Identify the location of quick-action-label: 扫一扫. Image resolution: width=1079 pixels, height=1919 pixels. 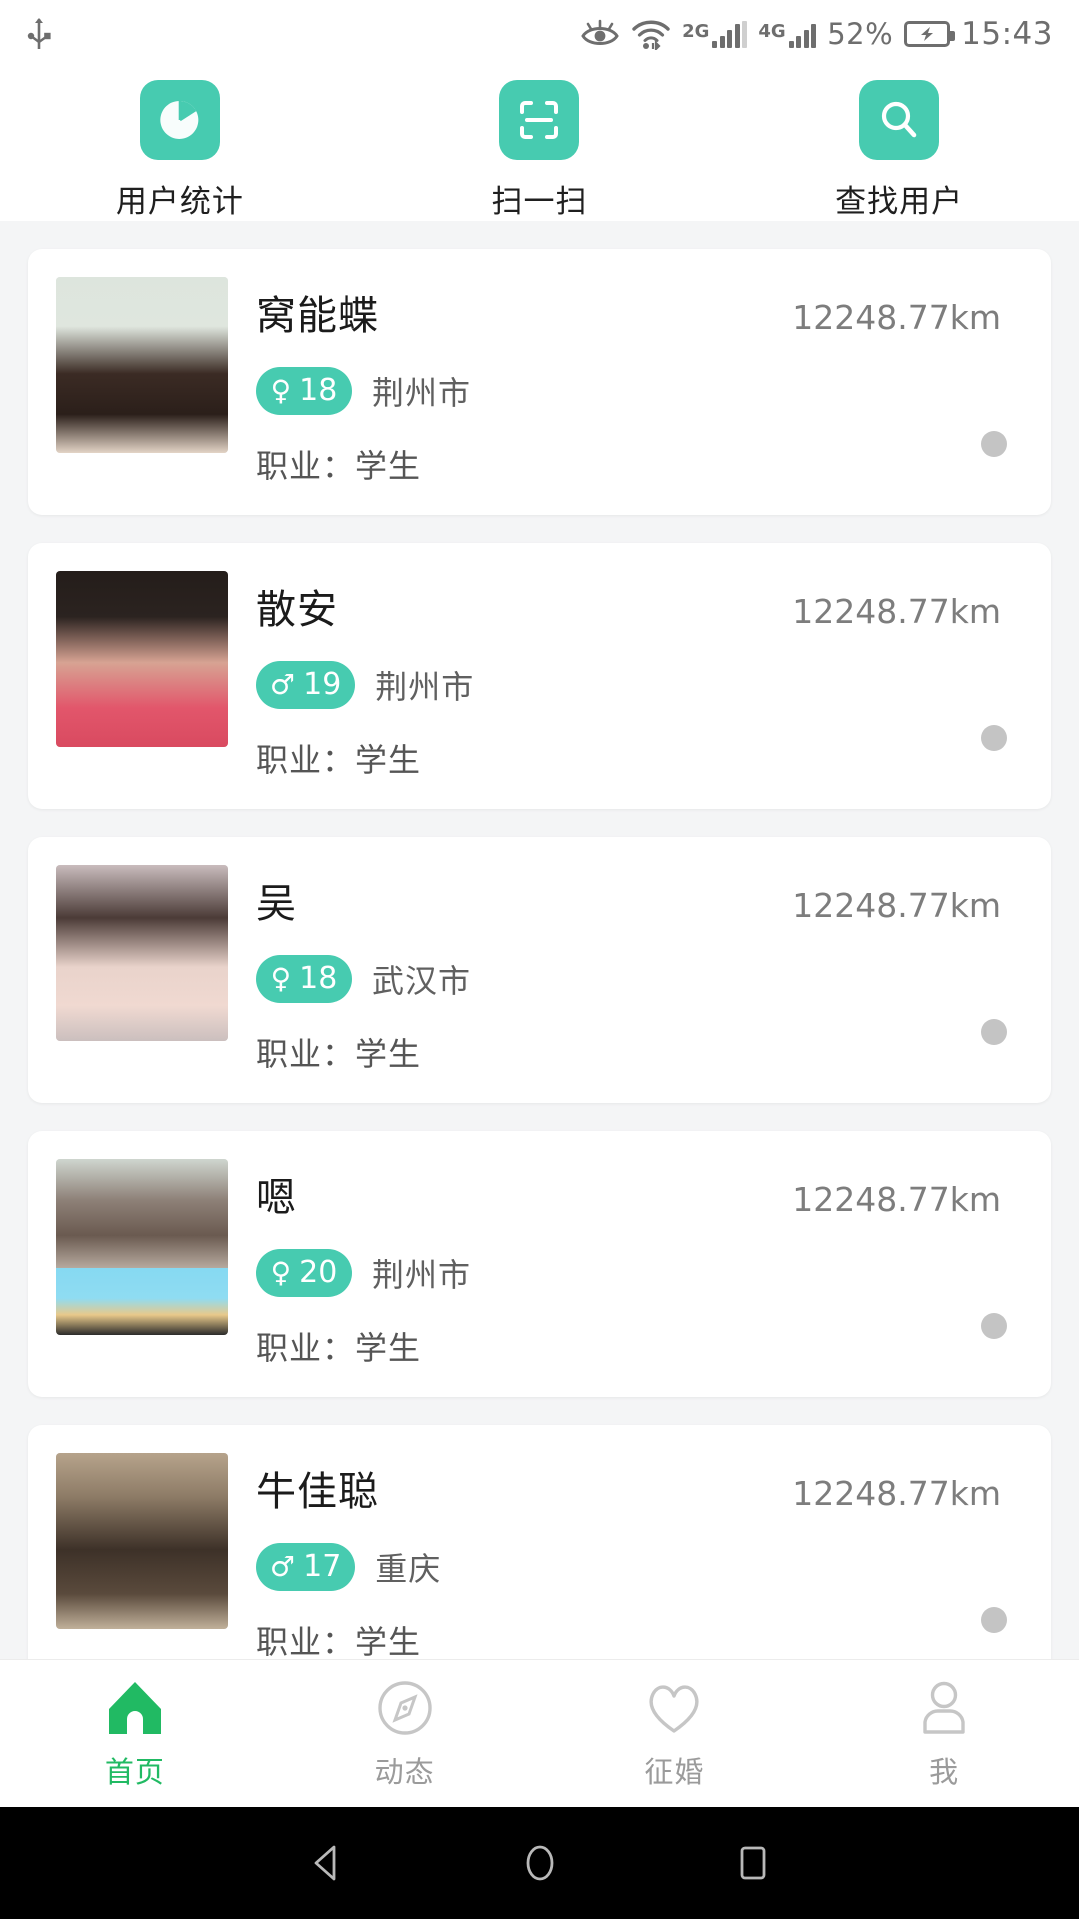
(539, 202).